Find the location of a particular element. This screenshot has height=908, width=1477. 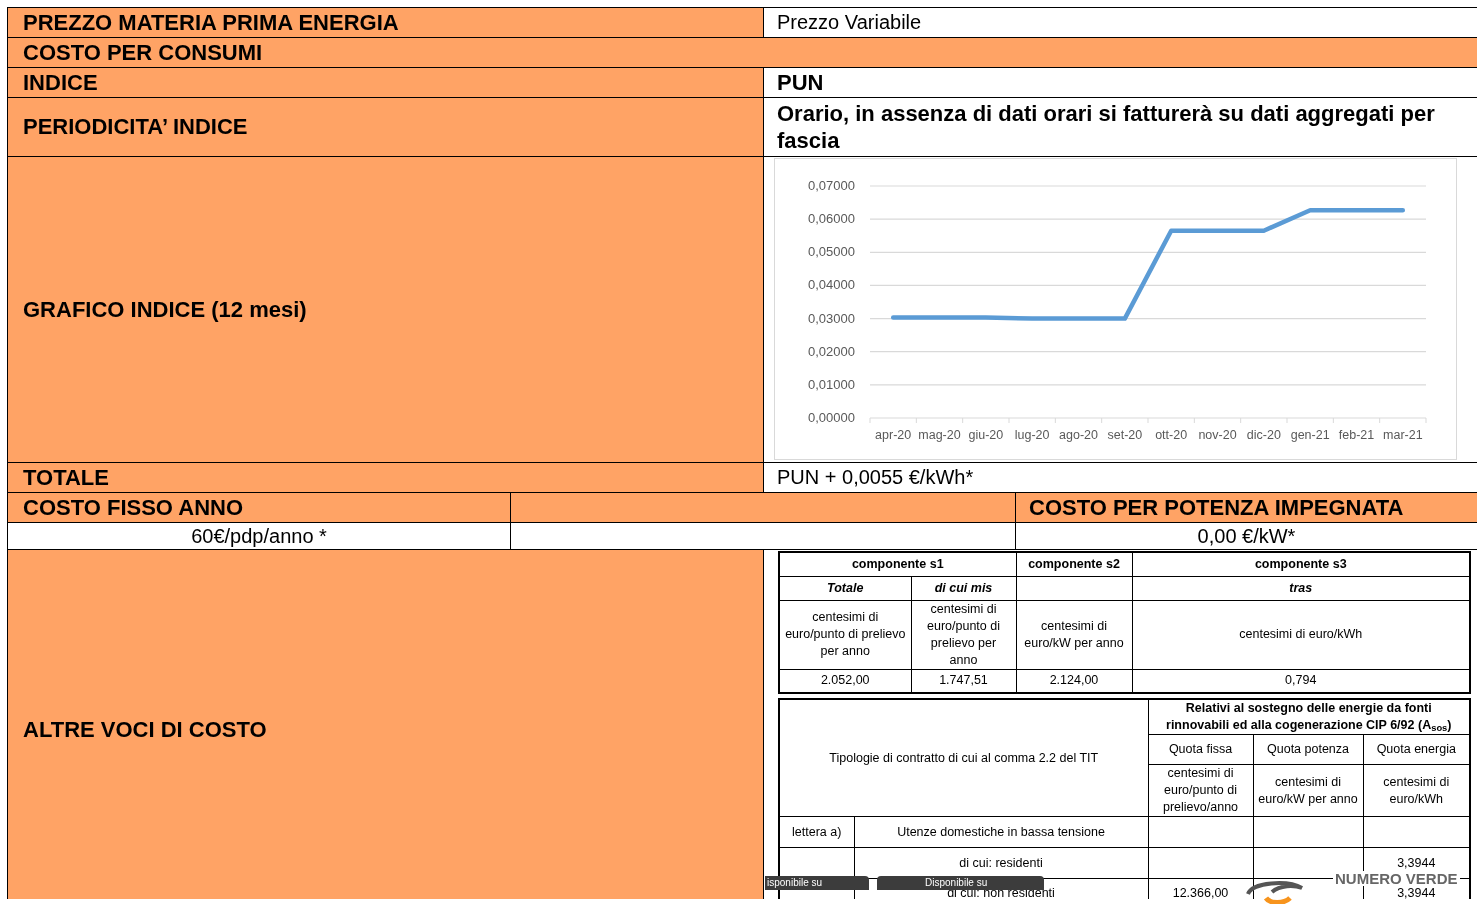

row-label: COSTO PER POTENZA IMPEGNATA is located at coordinates (1246, 507).